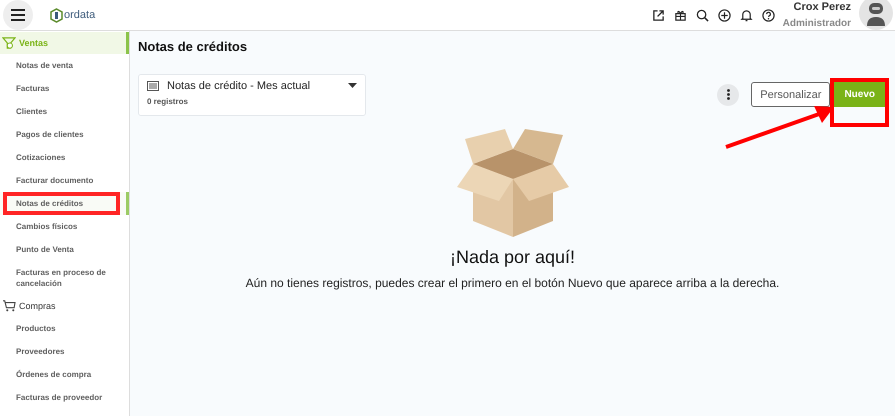 The width and height of the screenshot is (895, 416). What do you see at coordinates (352, 85) in the screenshot?
I see `caret-icon` at bounding box center [352, 85].